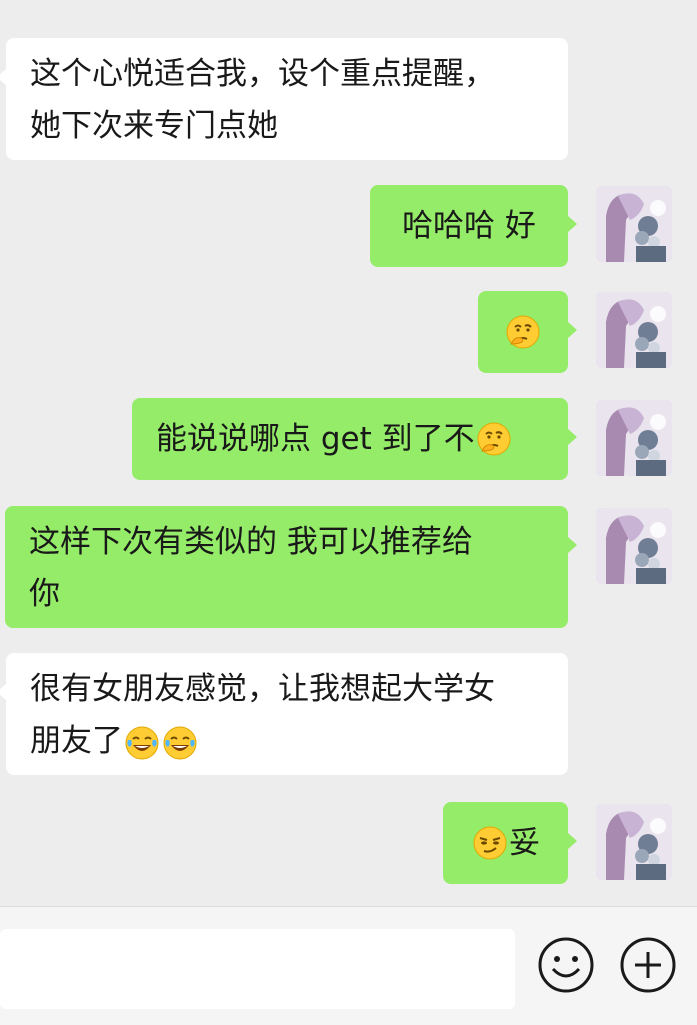 The height and width of the screenshot is (1025, 697). I want to click on sent-message-bubble: 这样下次有类似的 我可以推荐给 你, so click(291, 567).